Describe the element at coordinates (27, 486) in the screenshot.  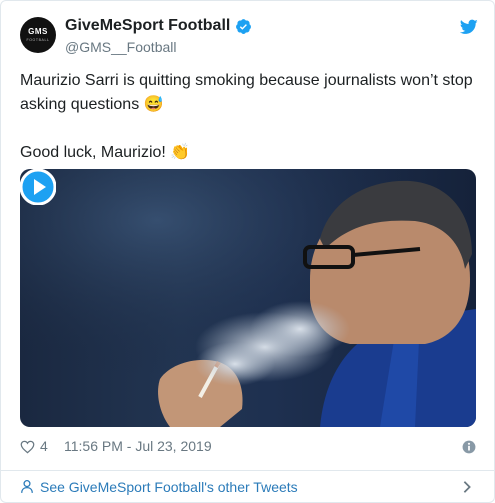
I see `person-icon` at that location.